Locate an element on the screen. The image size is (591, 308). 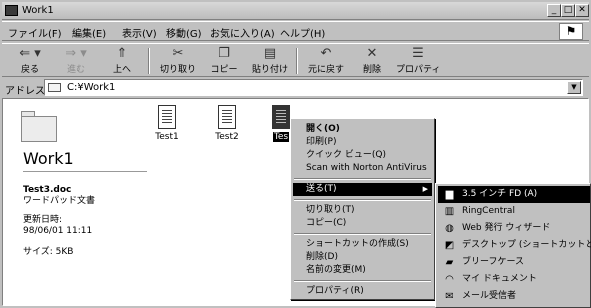
file-item: Test1 is located at coordinates (167, 123).